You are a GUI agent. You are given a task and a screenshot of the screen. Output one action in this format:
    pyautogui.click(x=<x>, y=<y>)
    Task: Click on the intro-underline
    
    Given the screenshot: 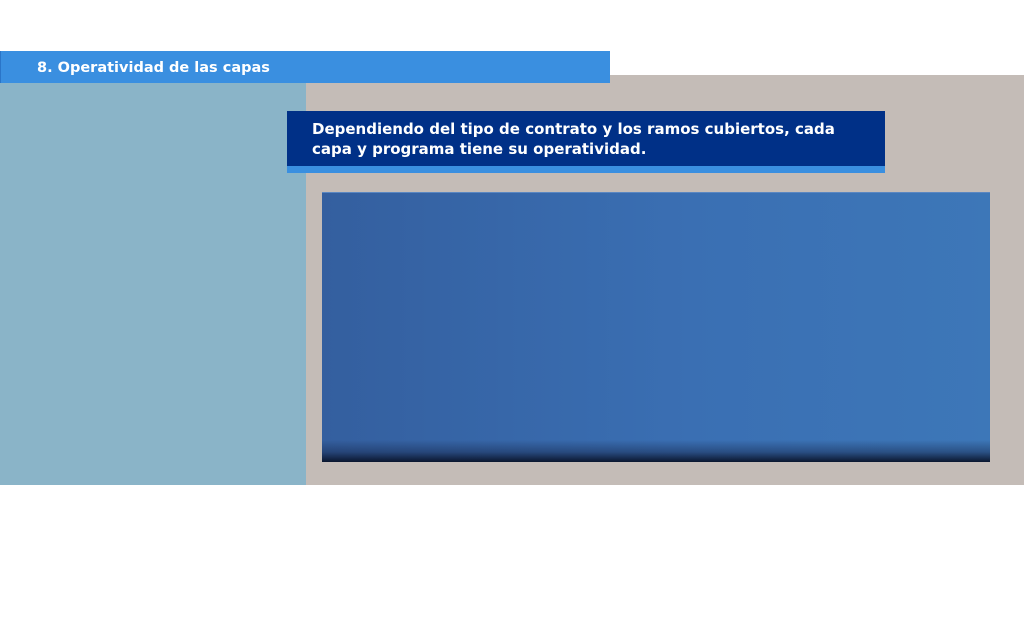 What is the action you would take?
    pyautogui.click(x=586, y=169)
    